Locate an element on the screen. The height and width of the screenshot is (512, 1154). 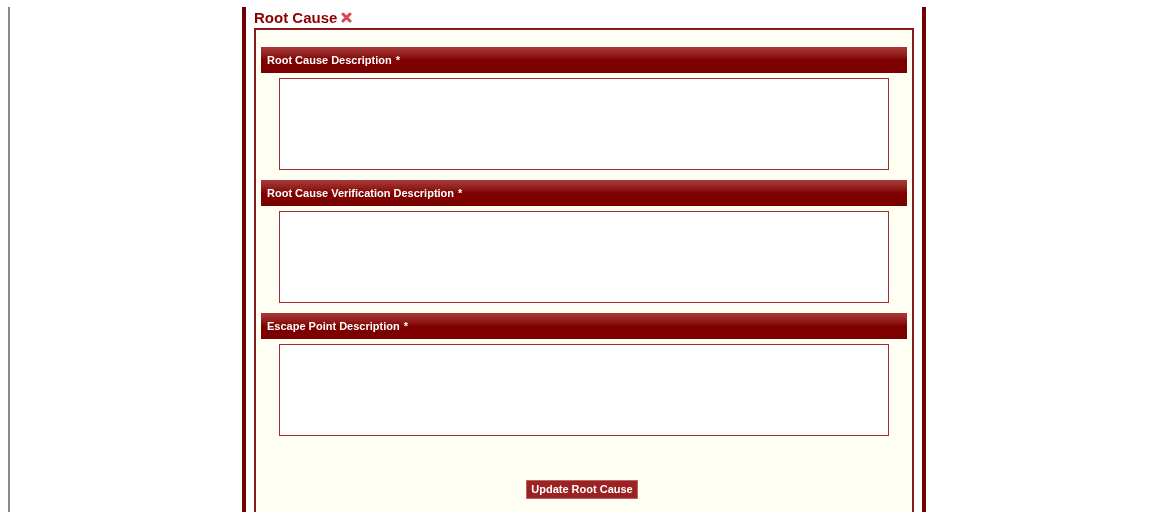
close-icon is located at coordinates (347, 17).